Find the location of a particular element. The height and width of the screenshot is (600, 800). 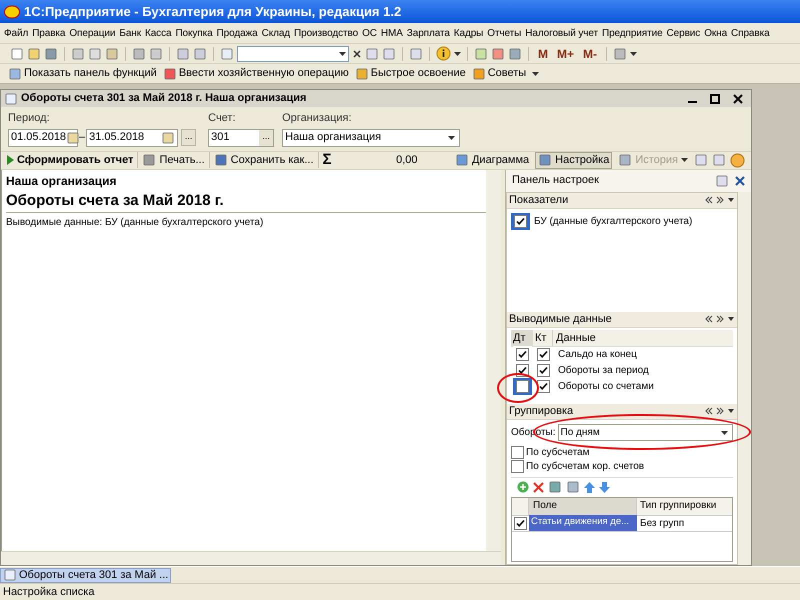

menu-item: ОС is located at coordinates (369, 33).